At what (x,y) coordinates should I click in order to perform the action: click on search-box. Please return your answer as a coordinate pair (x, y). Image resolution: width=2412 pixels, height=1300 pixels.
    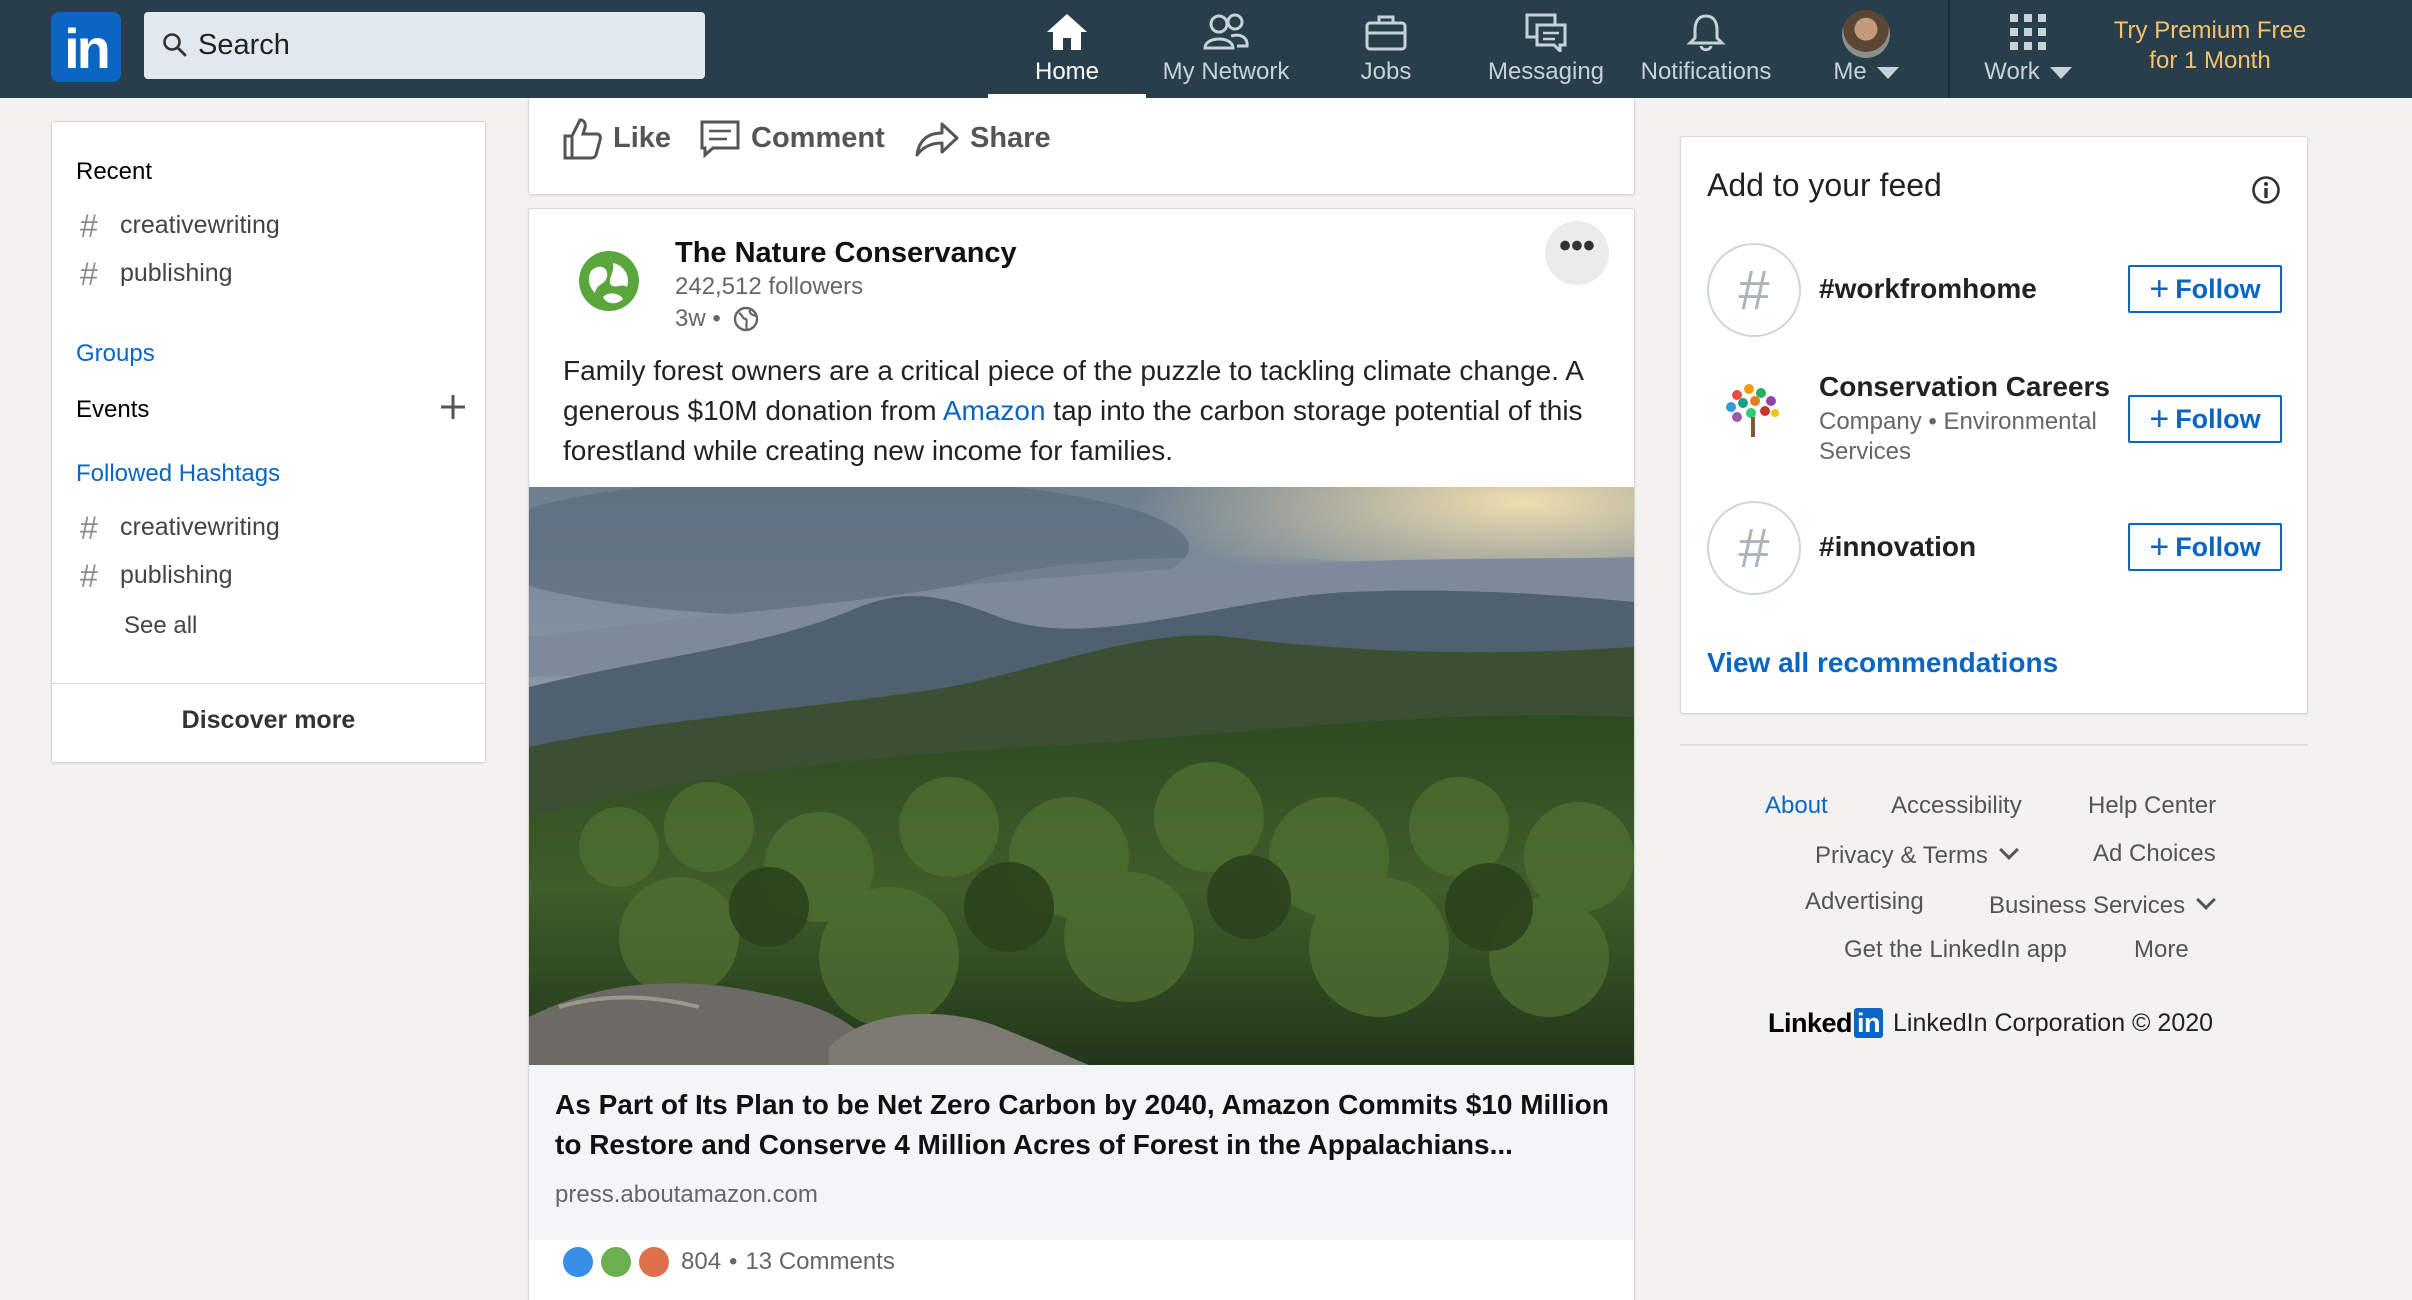
    Looking at the image, I should click on (424, 45).